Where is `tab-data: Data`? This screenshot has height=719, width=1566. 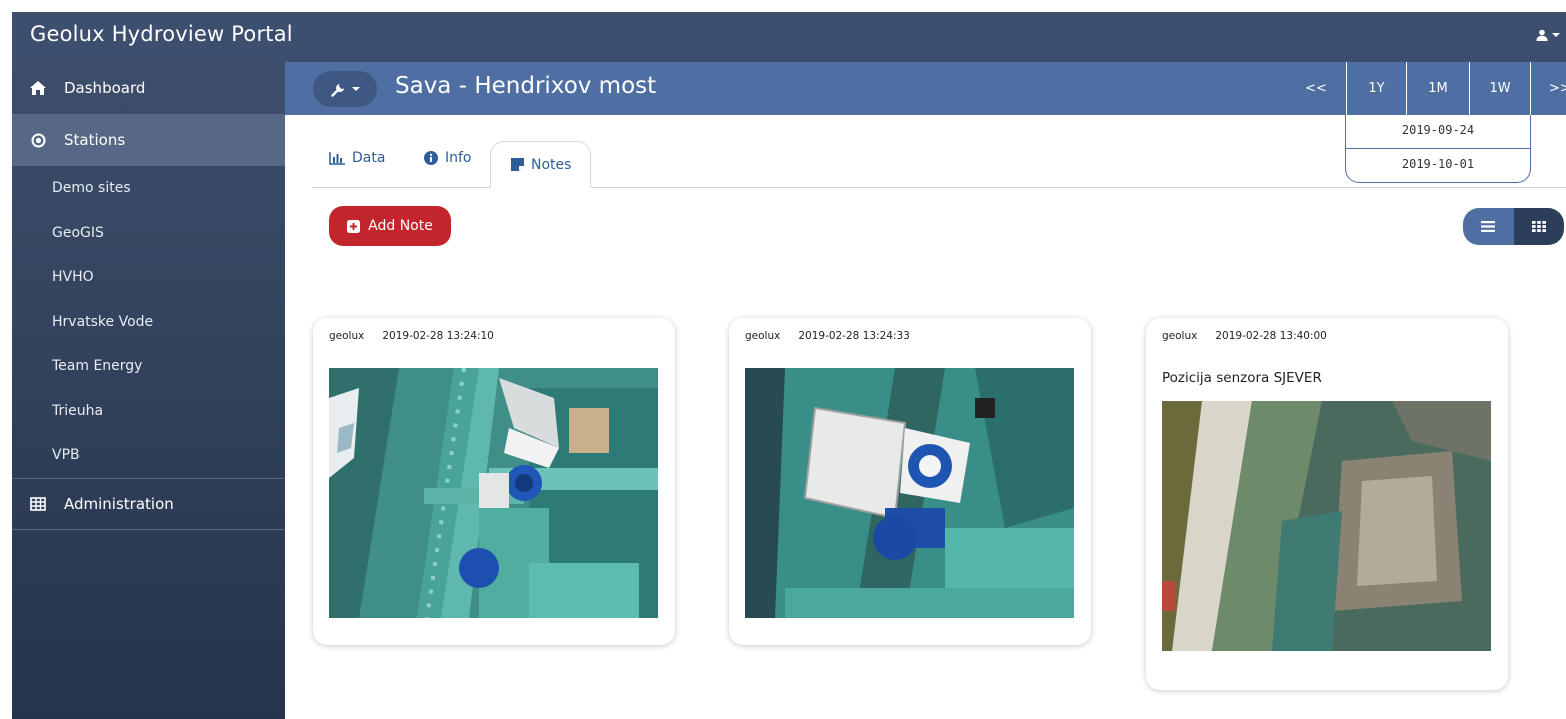 tab-data: Data is located at coordinates (357, 158).